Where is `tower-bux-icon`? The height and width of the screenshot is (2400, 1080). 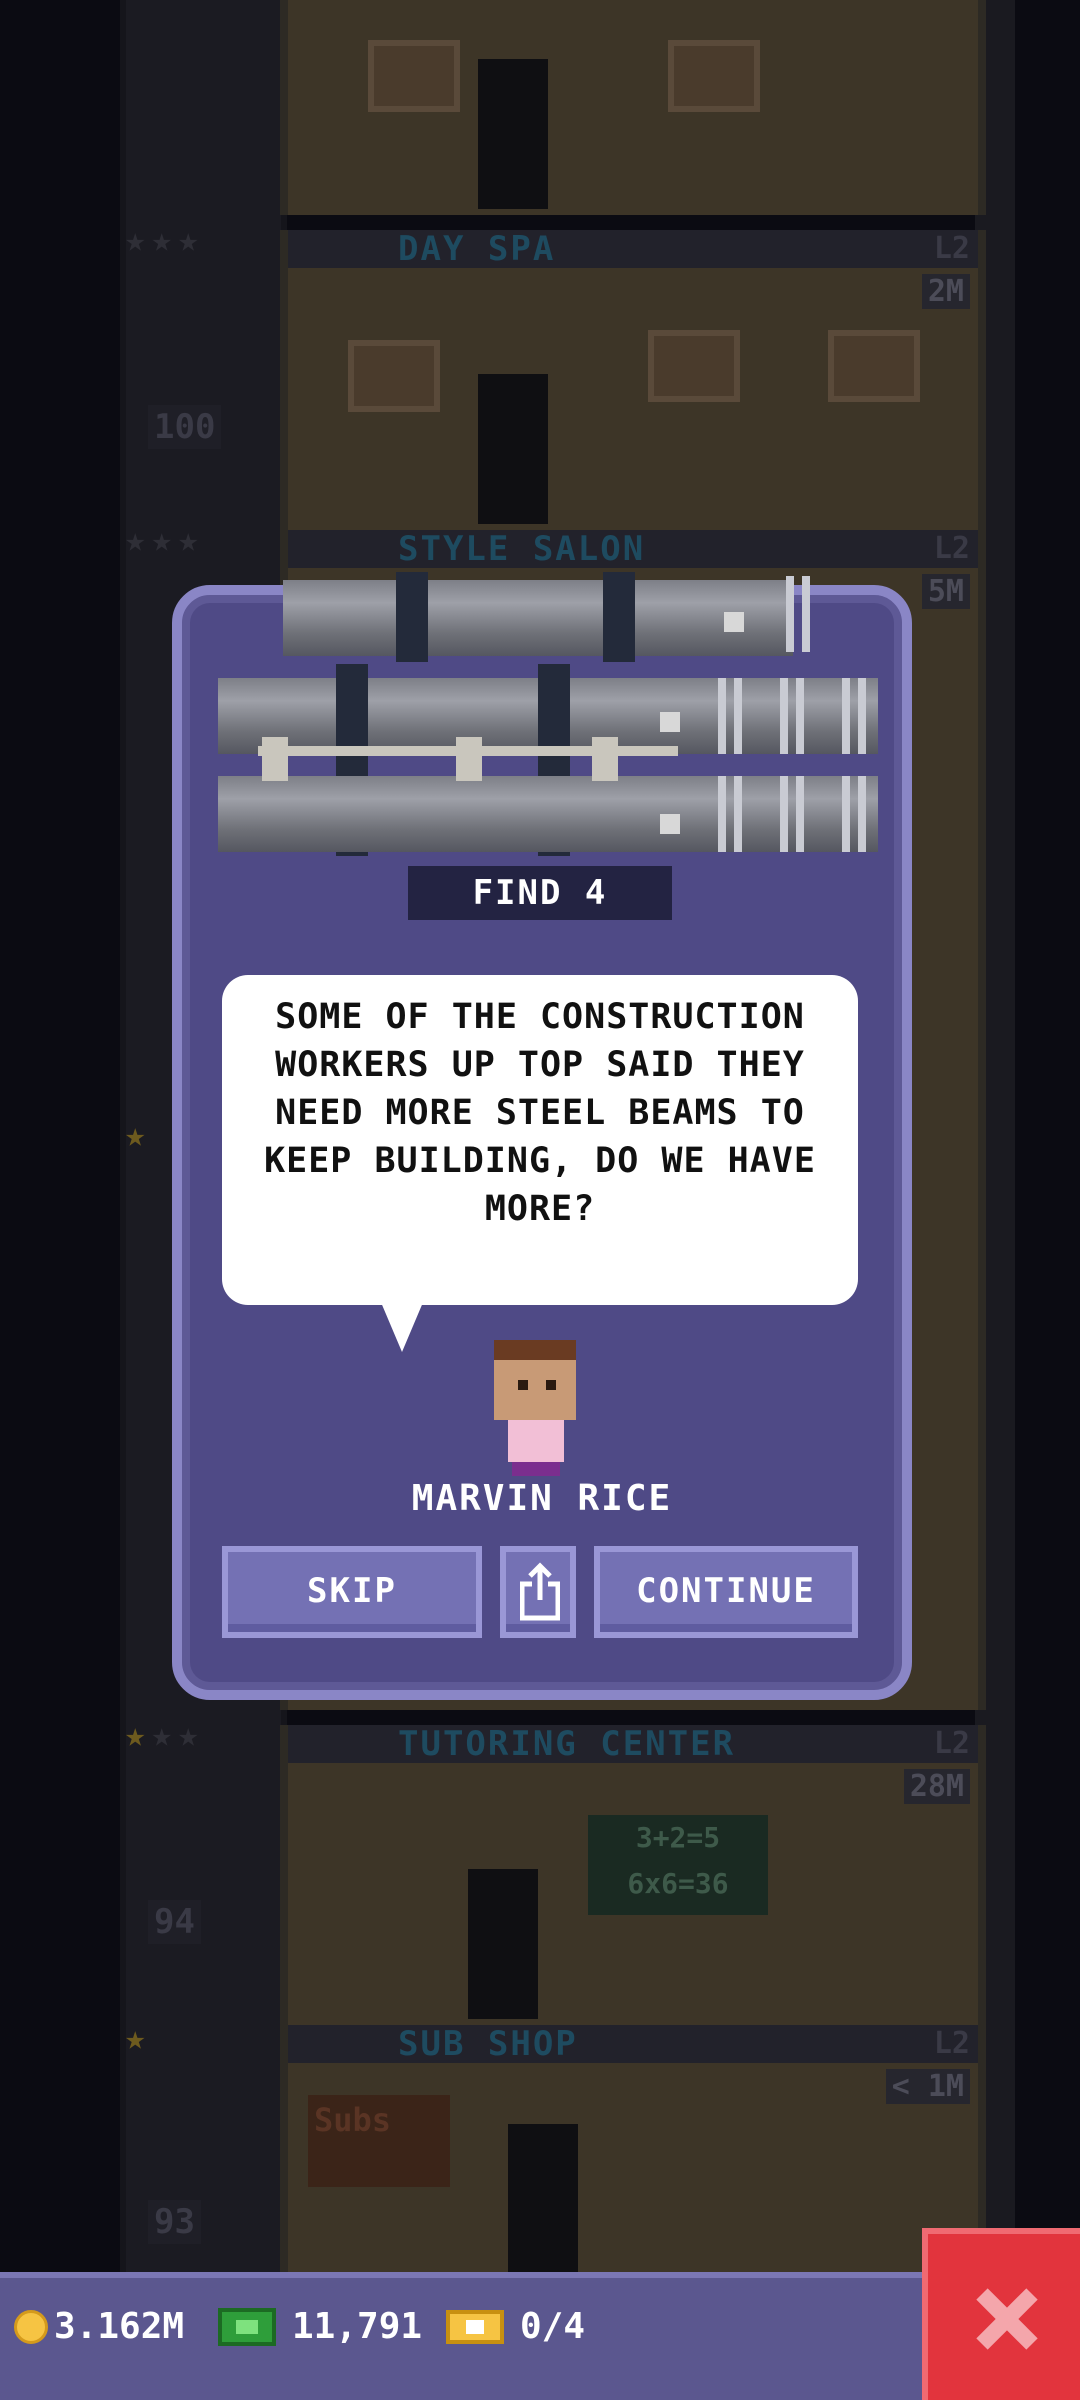
tower-bux-icon is located at coordinates (247, 2327).